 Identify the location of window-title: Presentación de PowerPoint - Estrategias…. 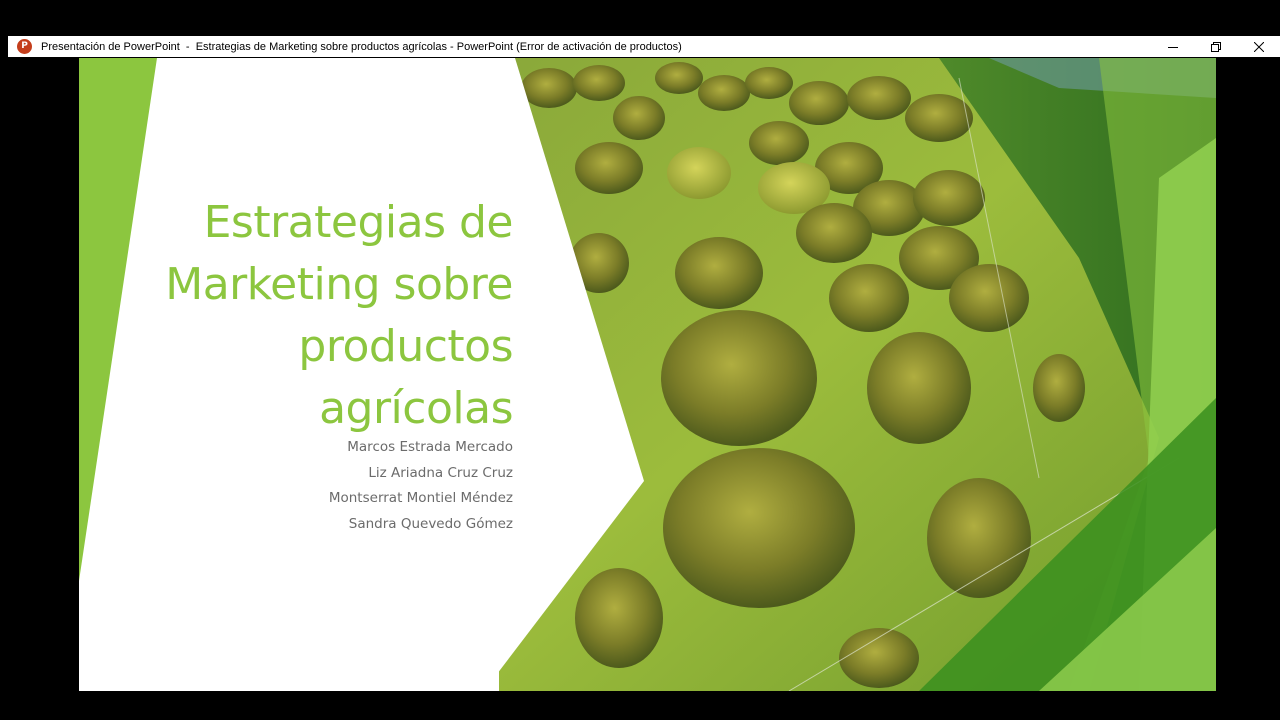
(361, 46).